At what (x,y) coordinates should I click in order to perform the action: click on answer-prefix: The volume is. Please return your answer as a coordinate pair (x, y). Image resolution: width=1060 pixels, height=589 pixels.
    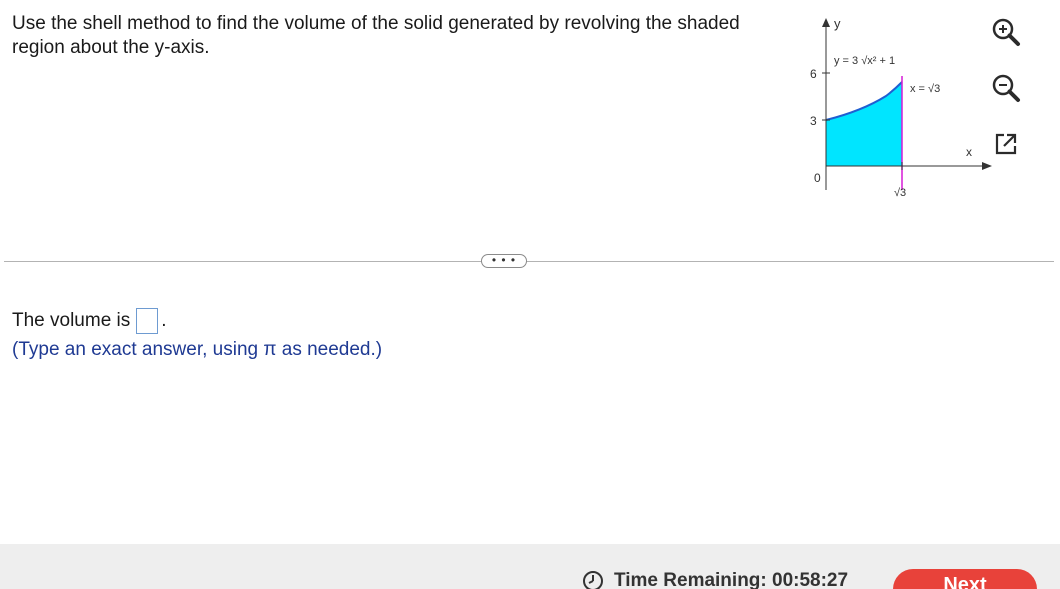
    Looking at the image, I should click on (71, 320).